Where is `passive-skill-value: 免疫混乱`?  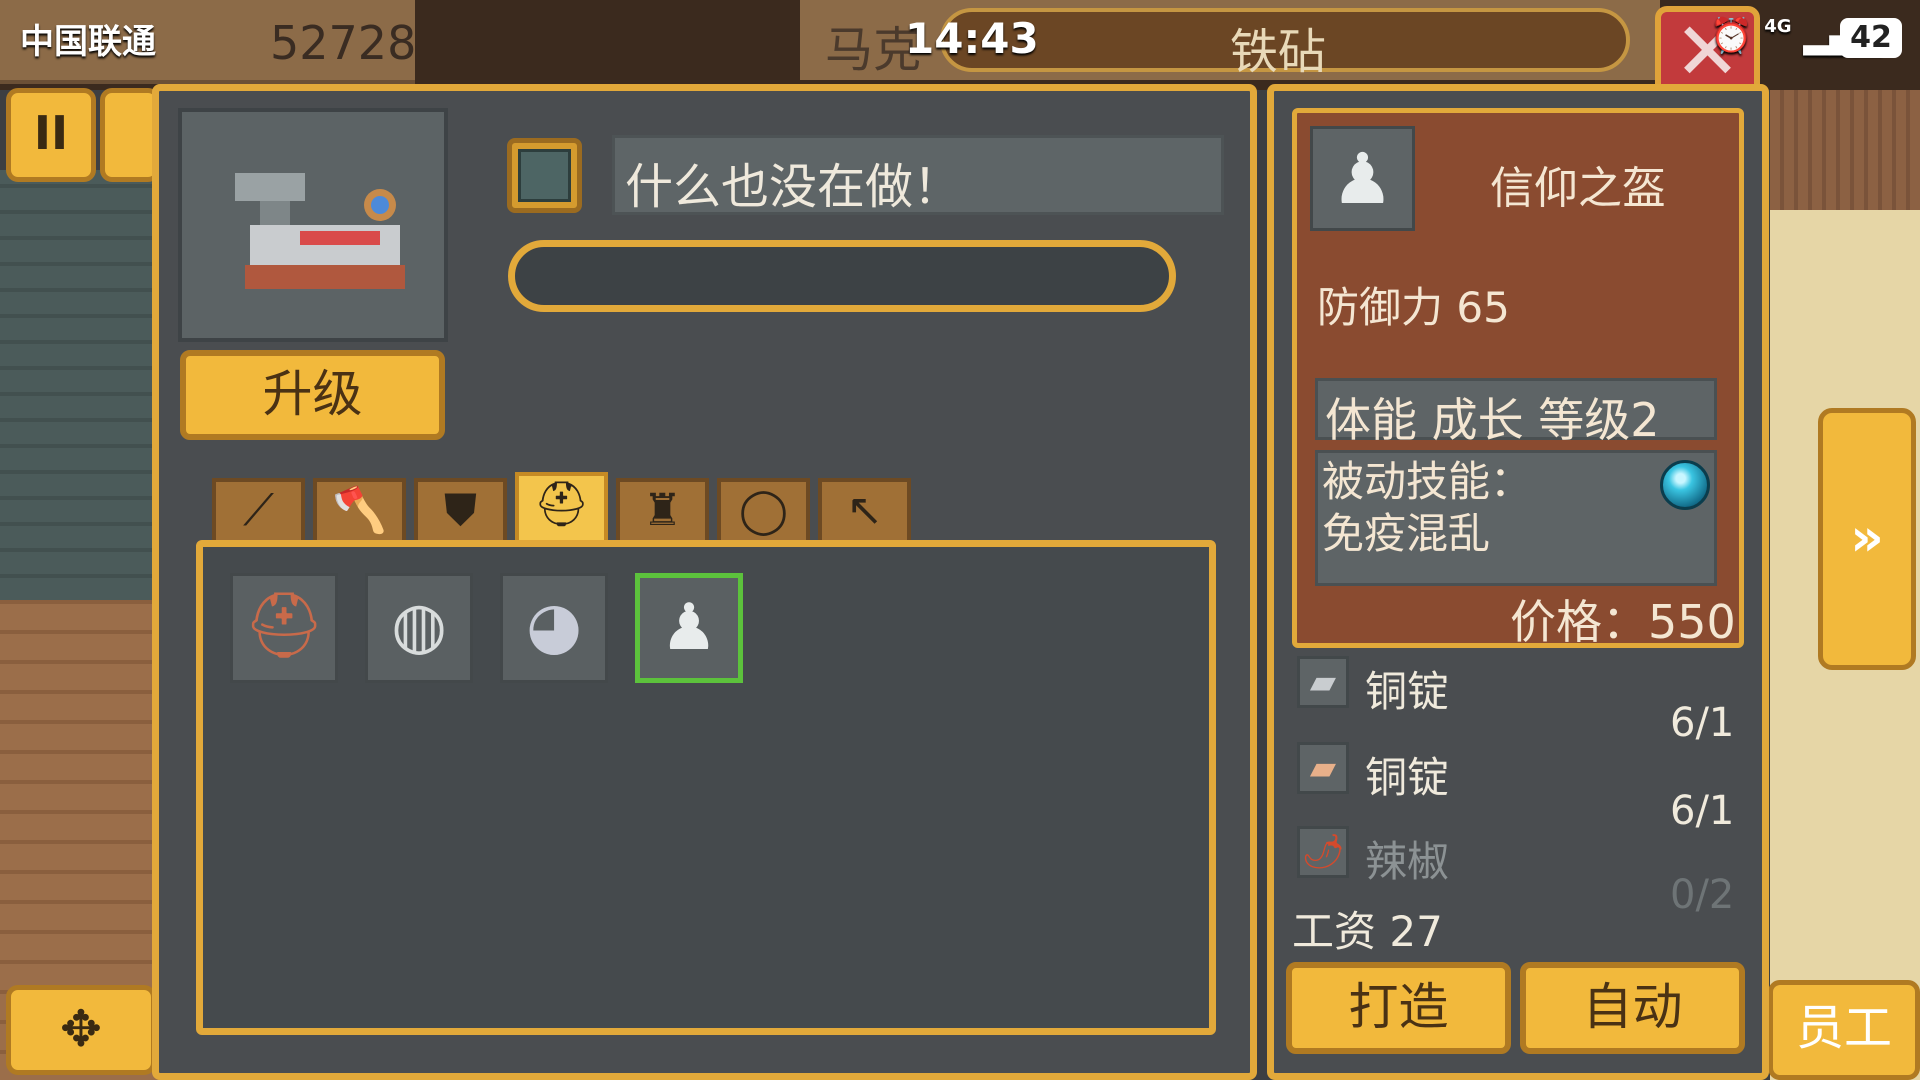
passive-skill-value: 免疫混乱 is located at coordinates (1406, 533).